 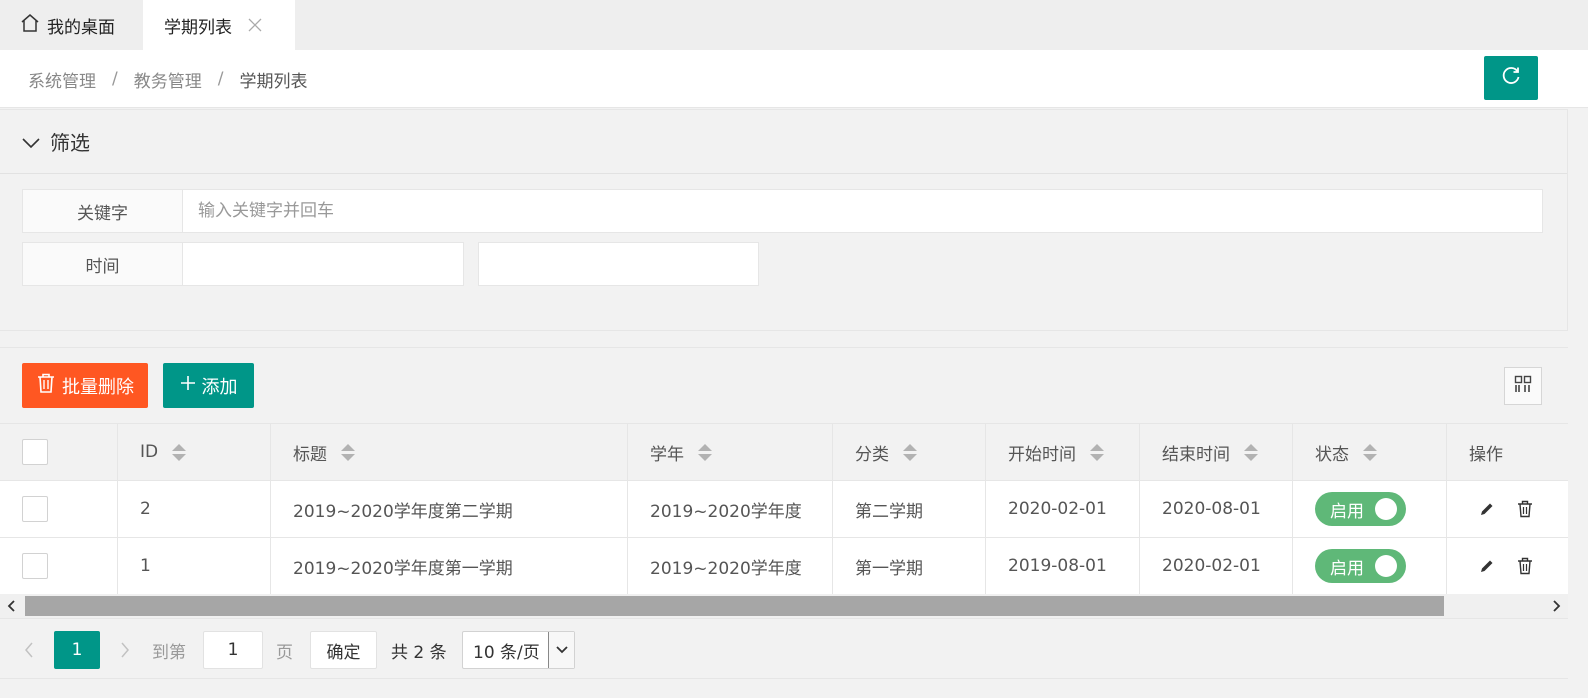 I want to click on time-label: 时间, so click(x=102, y=264).